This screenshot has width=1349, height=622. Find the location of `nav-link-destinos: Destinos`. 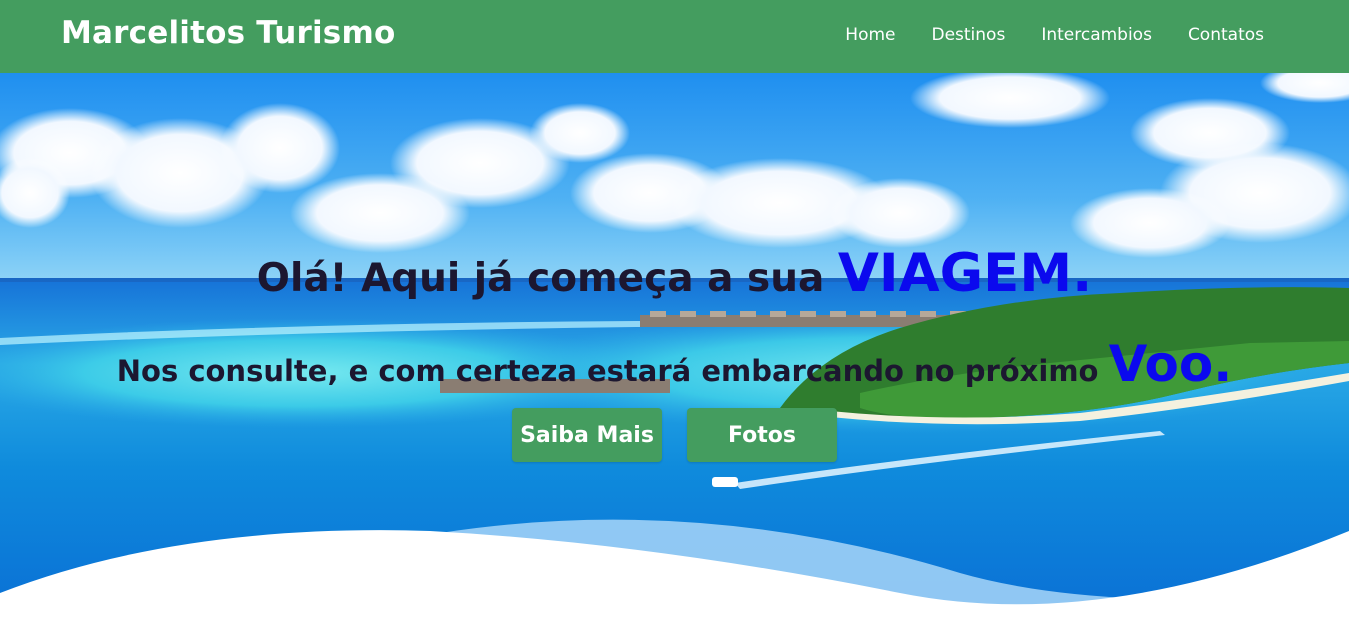

nav-link-destinos: Destinos is located at coordinates (968, 35).